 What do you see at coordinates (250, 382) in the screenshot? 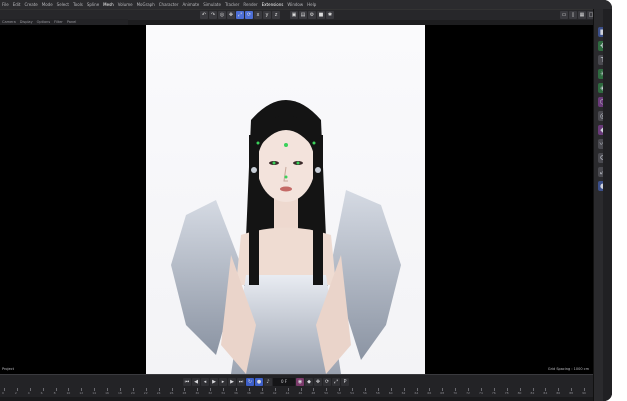
I see `loop-icon: ↻` at bounding box center [250, 382].